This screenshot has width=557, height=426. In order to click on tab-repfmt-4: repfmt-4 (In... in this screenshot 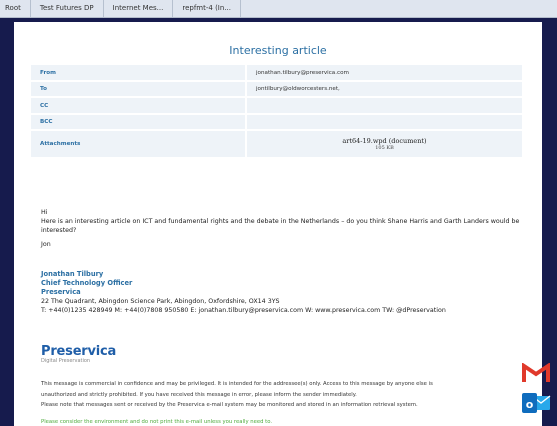, I will do `click(207, 8)`.